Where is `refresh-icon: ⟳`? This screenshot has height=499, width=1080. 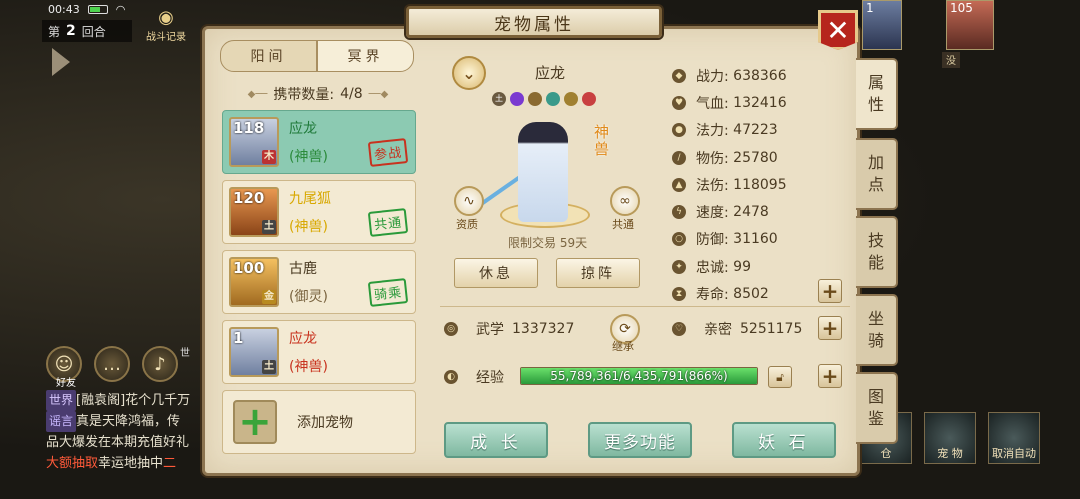
refresh-icon: ⟳ is located at coordinates (625, 329).